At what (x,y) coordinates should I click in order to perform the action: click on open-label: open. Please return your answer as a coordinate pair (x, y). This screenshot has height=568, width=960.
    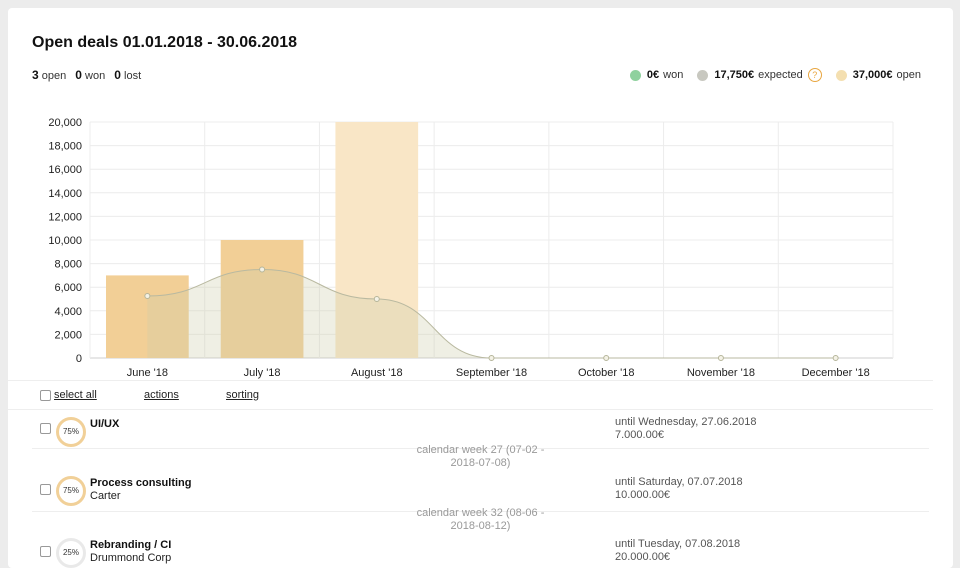
    Looking at the image, I should click on (908, 75).